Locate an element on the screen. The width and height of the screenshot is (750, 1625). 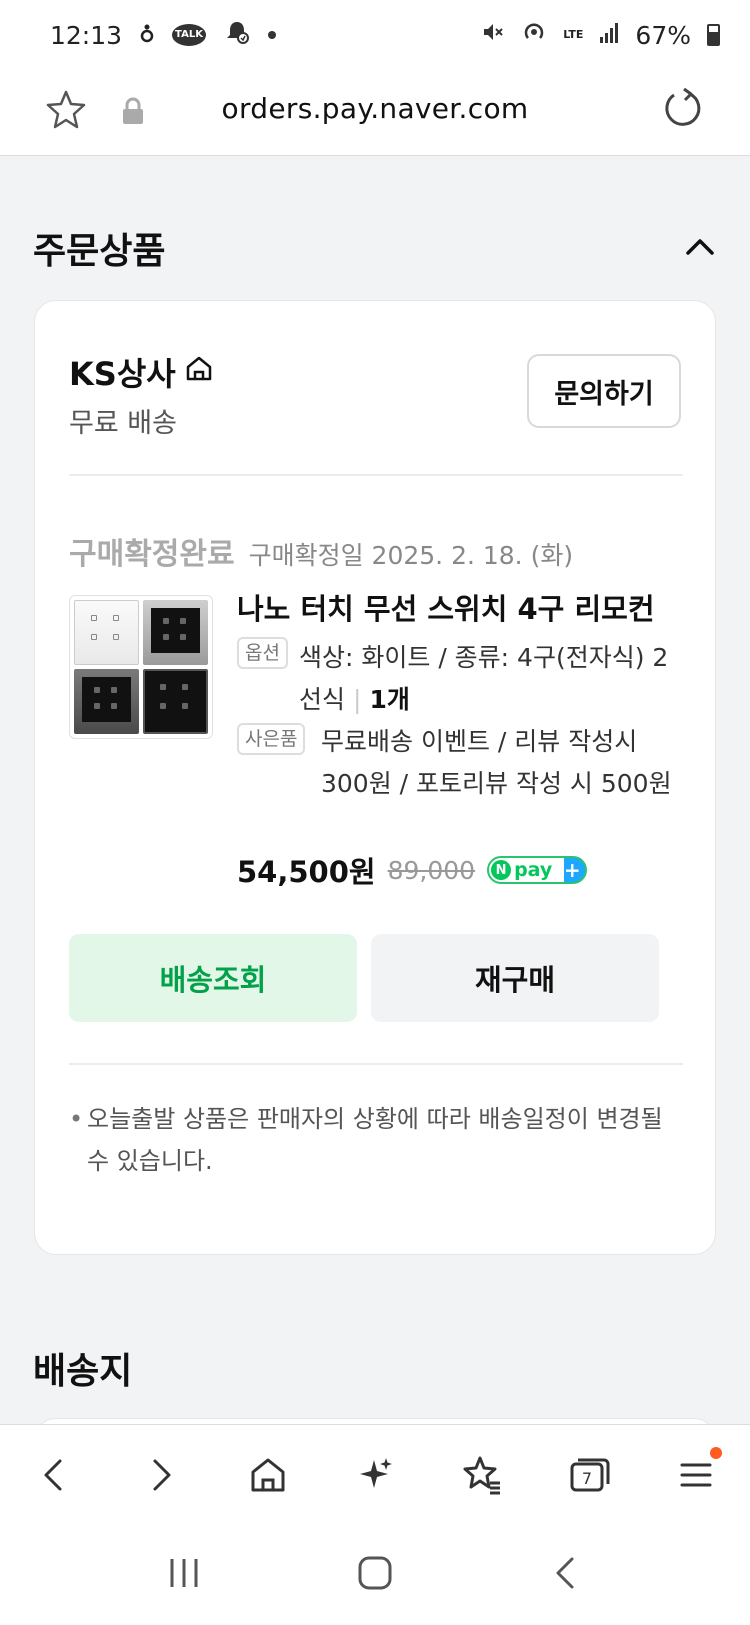
system-back-icon is located at coordinates (566, 1575).